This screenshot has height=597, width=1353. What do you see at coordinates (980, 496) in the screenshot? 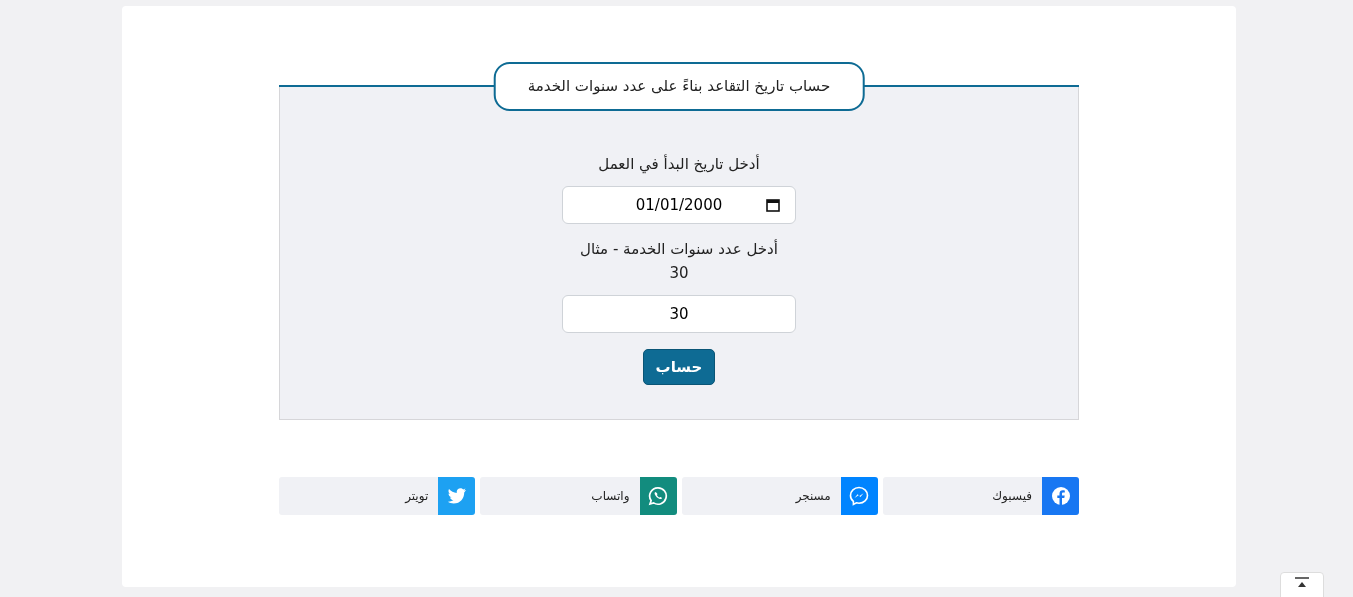
I see `share-button: فيسبوك` at bounding box center [980, 496].